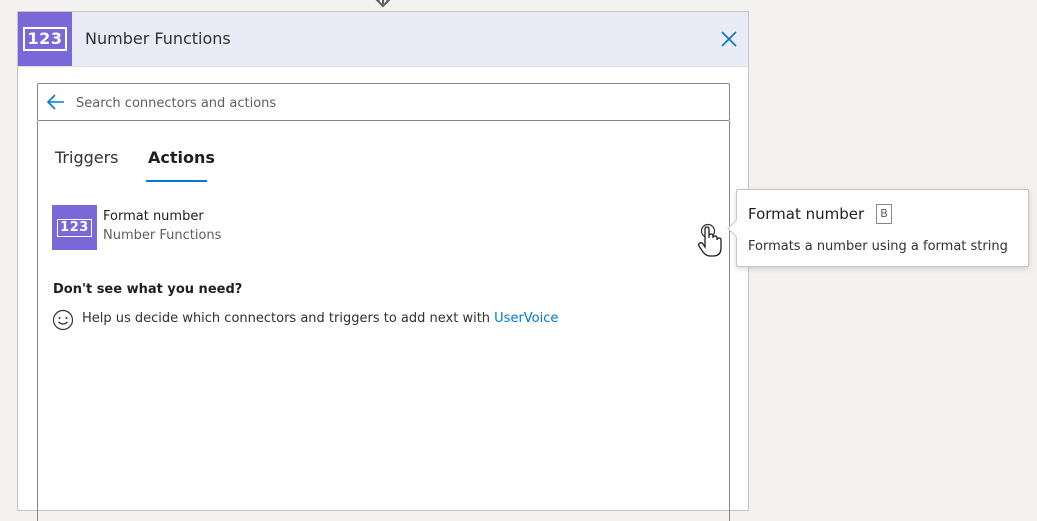 Image resolution: width=1037 pixels, height=521 pixels. What do you see at coordinates (153, 216) in the screenshot?
I see `action-name: Format number` at bounding box center [153, 216].